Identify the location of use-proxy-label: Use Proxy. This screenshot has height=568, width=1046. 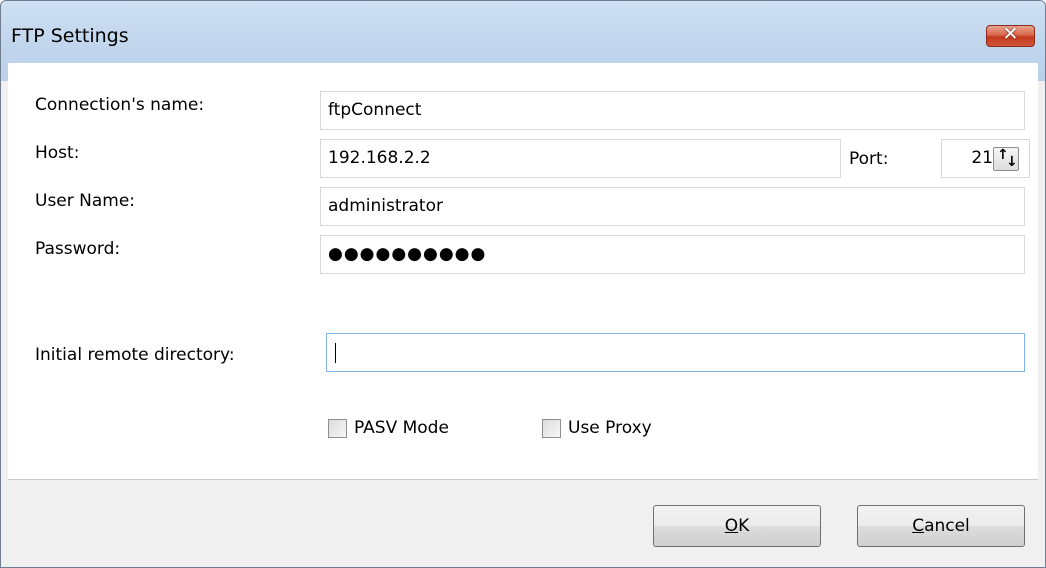
(610, 428).